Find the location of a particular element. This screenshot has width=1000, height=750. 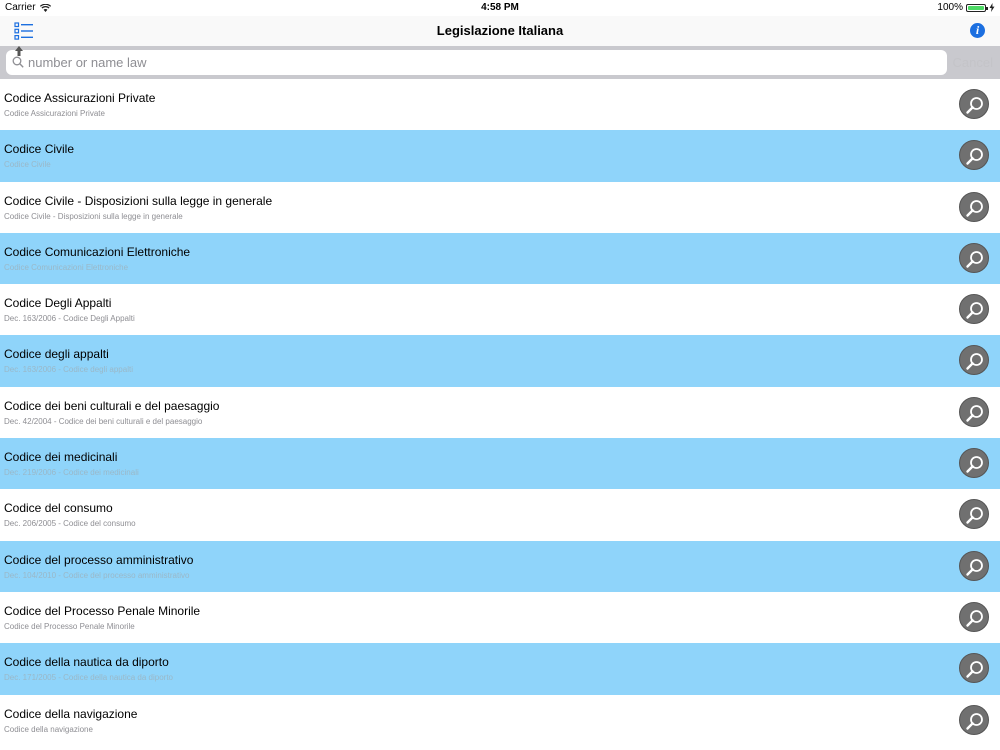

page-title: Legislazione Italiana is located at coordinates (500, 30).